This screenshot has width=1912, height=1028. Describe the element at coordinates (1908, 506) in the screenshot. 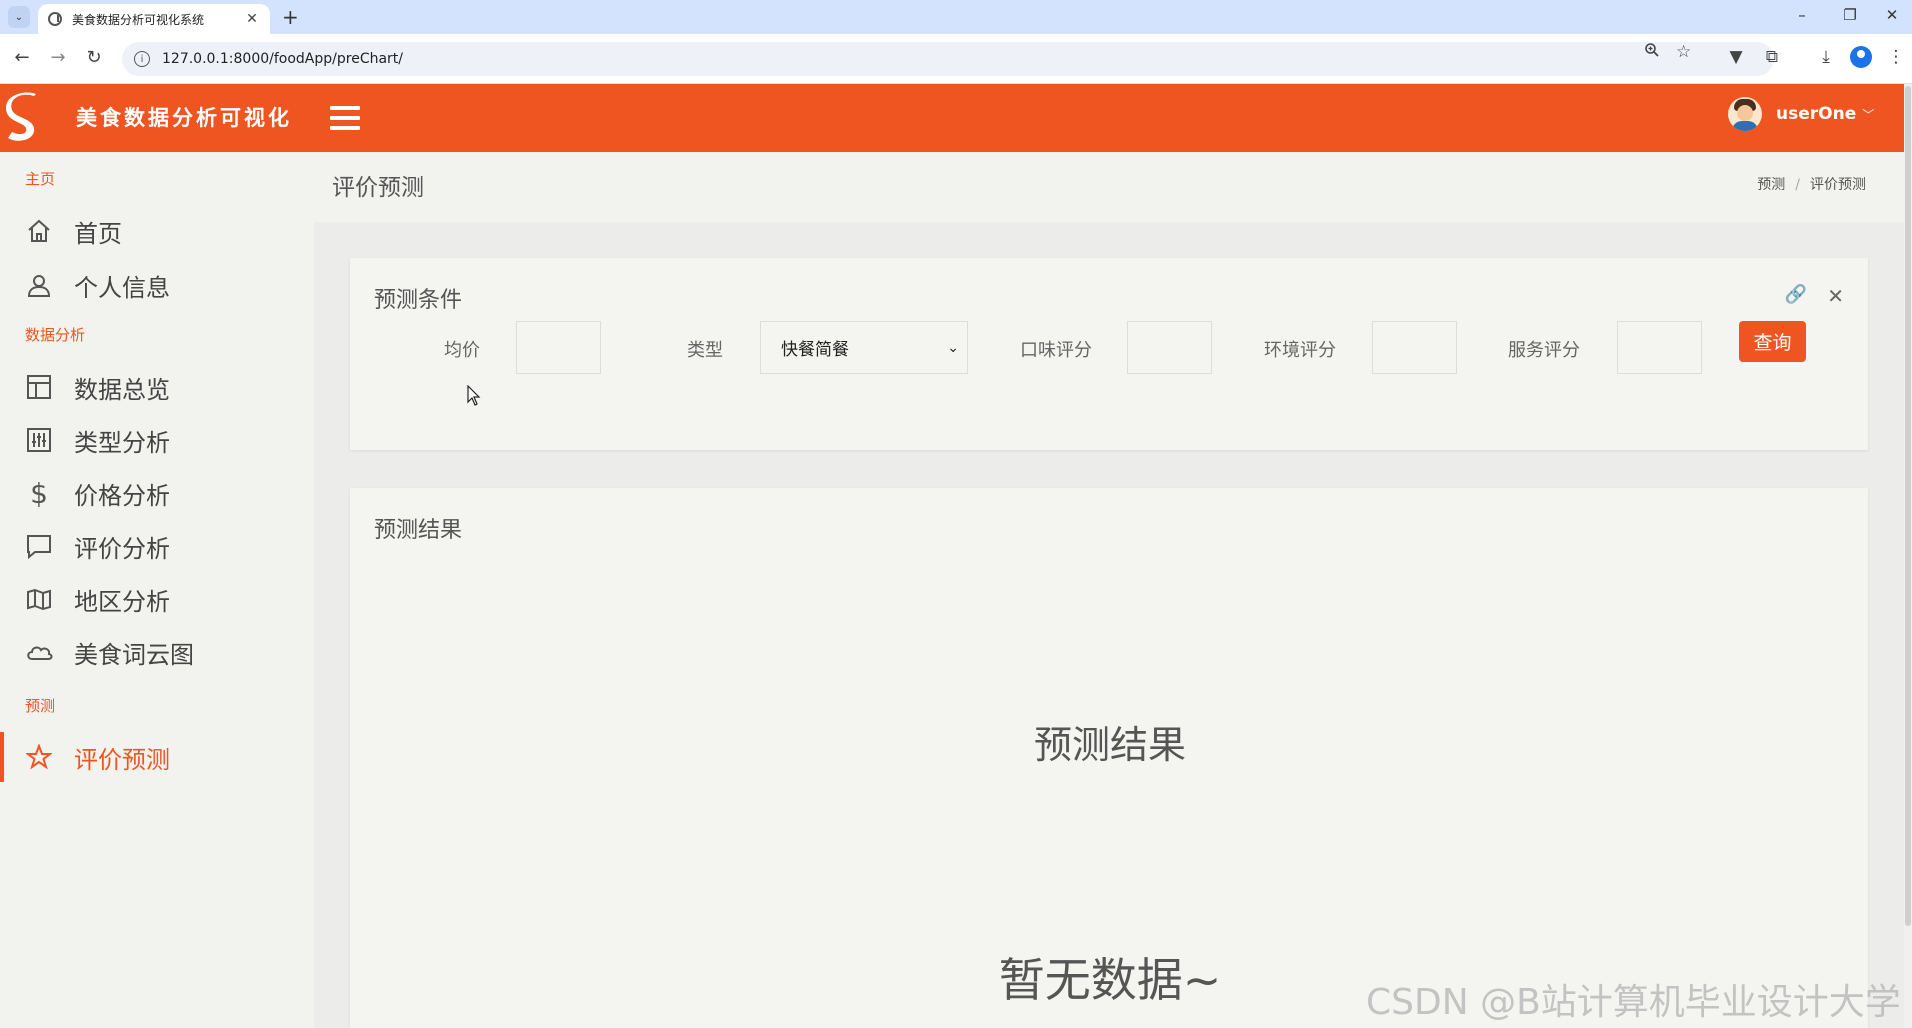

I see `scrollbar-thumb` at that location.